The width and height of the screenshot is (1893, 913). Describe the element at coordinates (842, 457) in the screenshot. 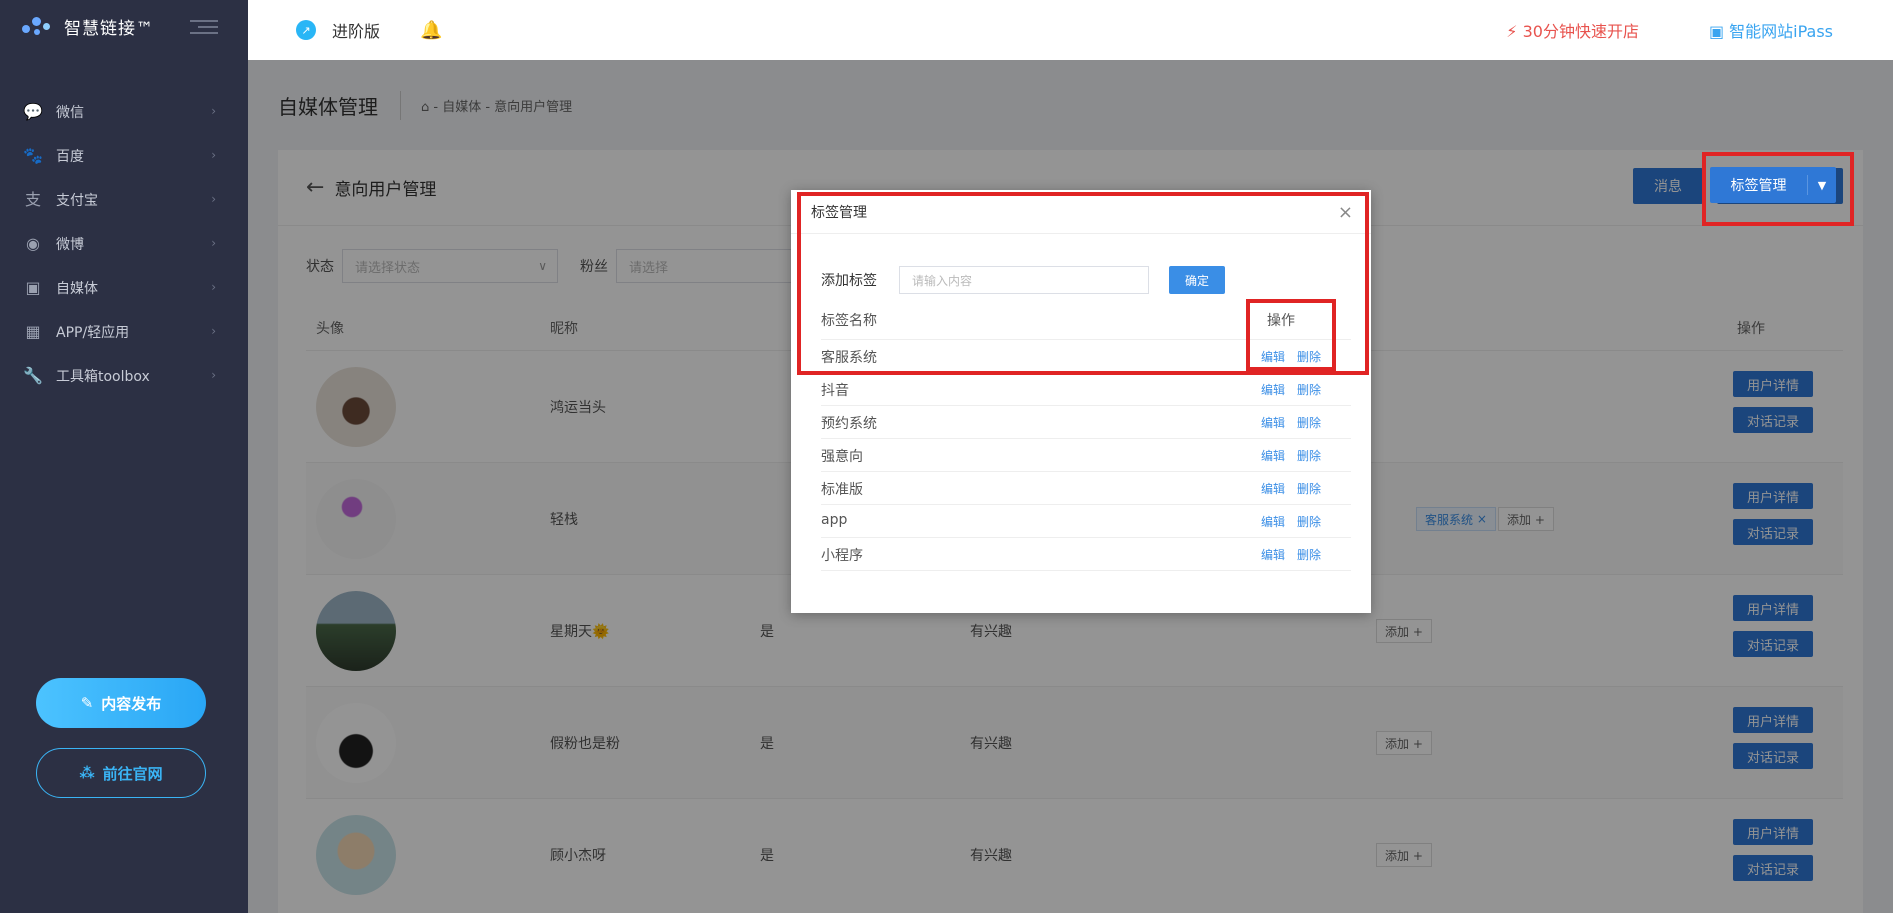

I see `tag-name: 强意向` at that location.